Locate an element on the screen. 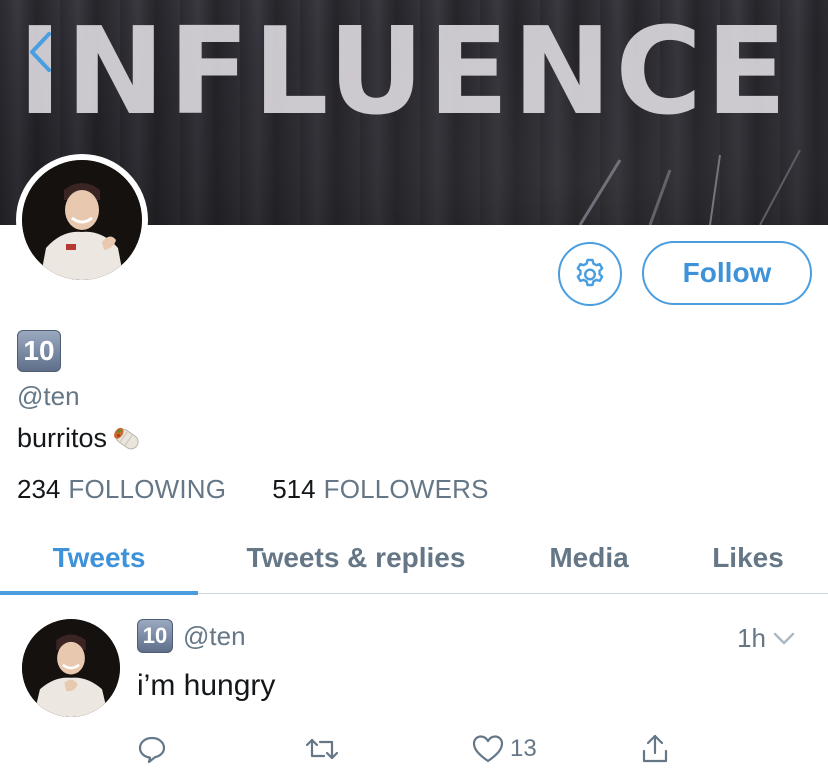  tweet-timestamp: 1h is located at coordinates (751, 638).